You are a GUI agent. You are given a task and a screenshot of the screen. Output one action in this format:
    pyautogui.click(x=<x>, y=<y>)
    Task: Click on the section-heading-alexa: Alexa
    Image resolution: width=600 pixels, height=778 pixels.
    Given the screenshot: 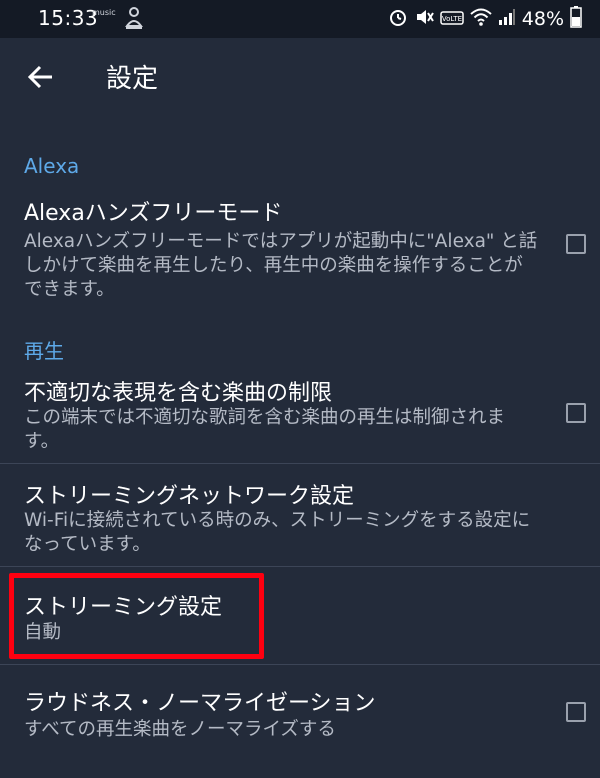 What is the action you would take?
    pyautogui.click(x=52, y=166)
    